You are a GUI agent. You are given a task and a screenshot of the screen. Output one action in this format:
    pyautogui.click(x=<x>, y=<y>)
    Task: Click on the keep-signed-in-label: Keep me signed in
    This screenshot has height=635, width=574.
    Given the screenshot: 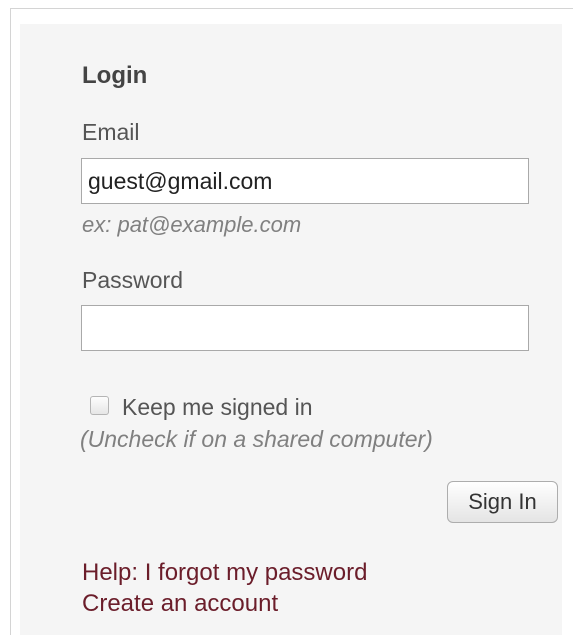 What is the action you would take?
    pyautogui.click(x=217, y=407)
    